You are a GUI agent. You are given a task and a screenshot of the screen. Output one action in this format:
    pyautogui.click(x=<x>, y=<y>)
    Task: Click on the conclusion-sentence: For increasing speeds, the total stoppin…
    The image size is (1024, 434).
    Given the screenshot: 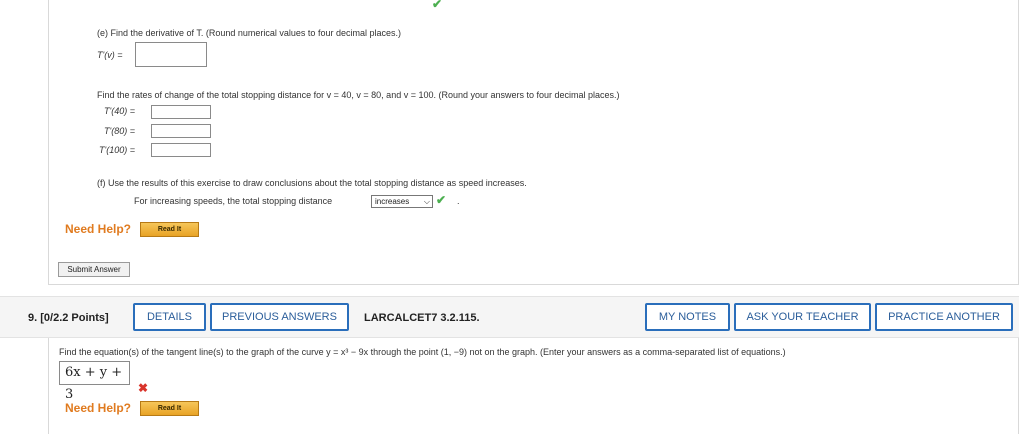 What is the action you would take?
    pyautogui.click(x=233, y=201)
    